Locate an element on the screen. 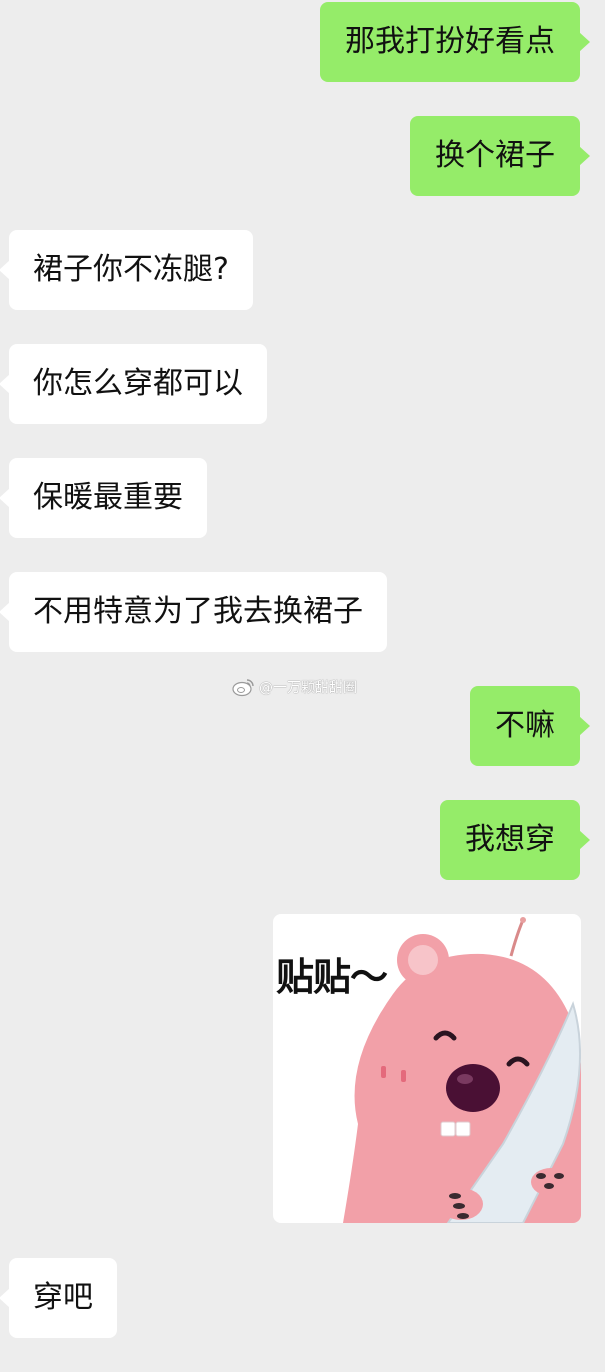  message-received: 穿吧 is located at coordinates (58, 1298).